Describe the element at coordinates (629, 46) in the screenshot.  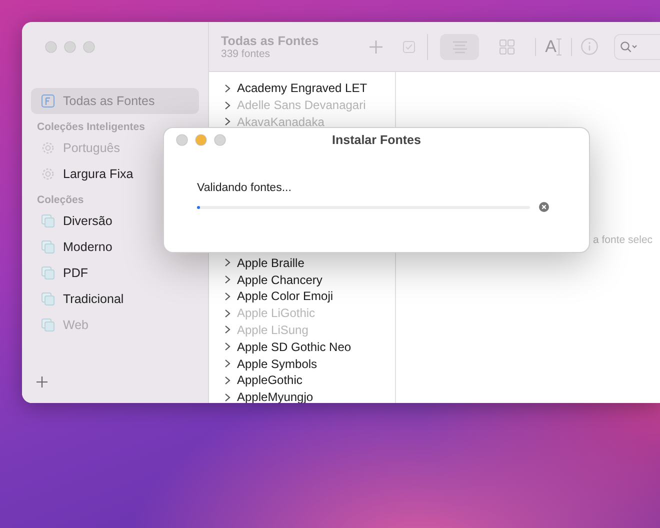
I see `search-icon` at that location.